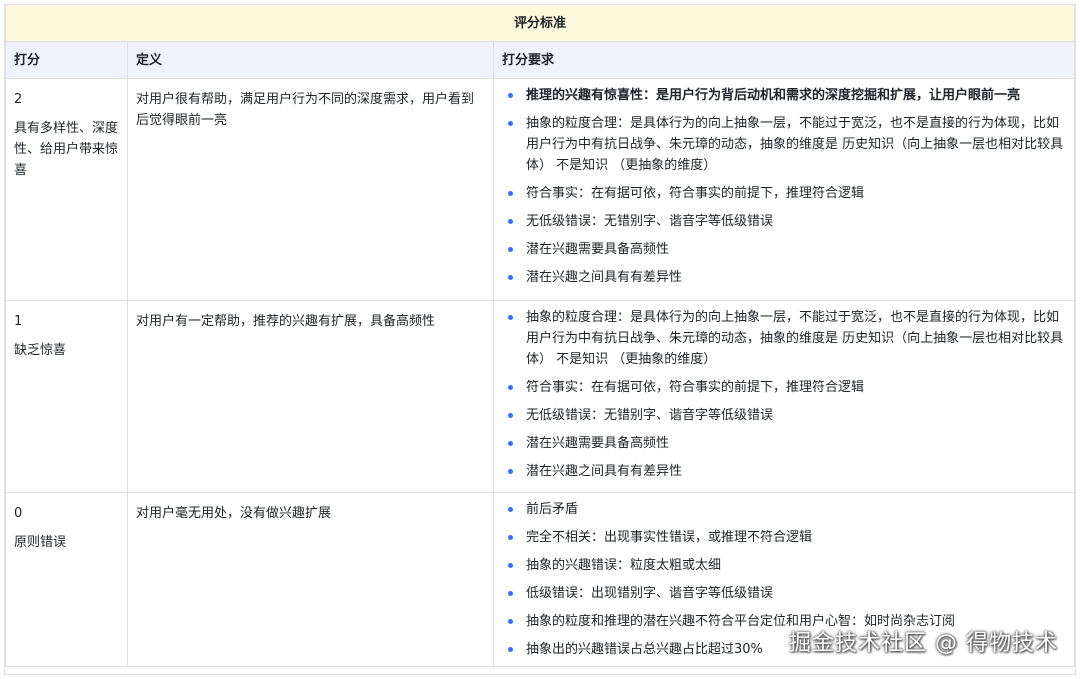  I want to click on requirement-text: 前后矛盾, so click(552, 509).